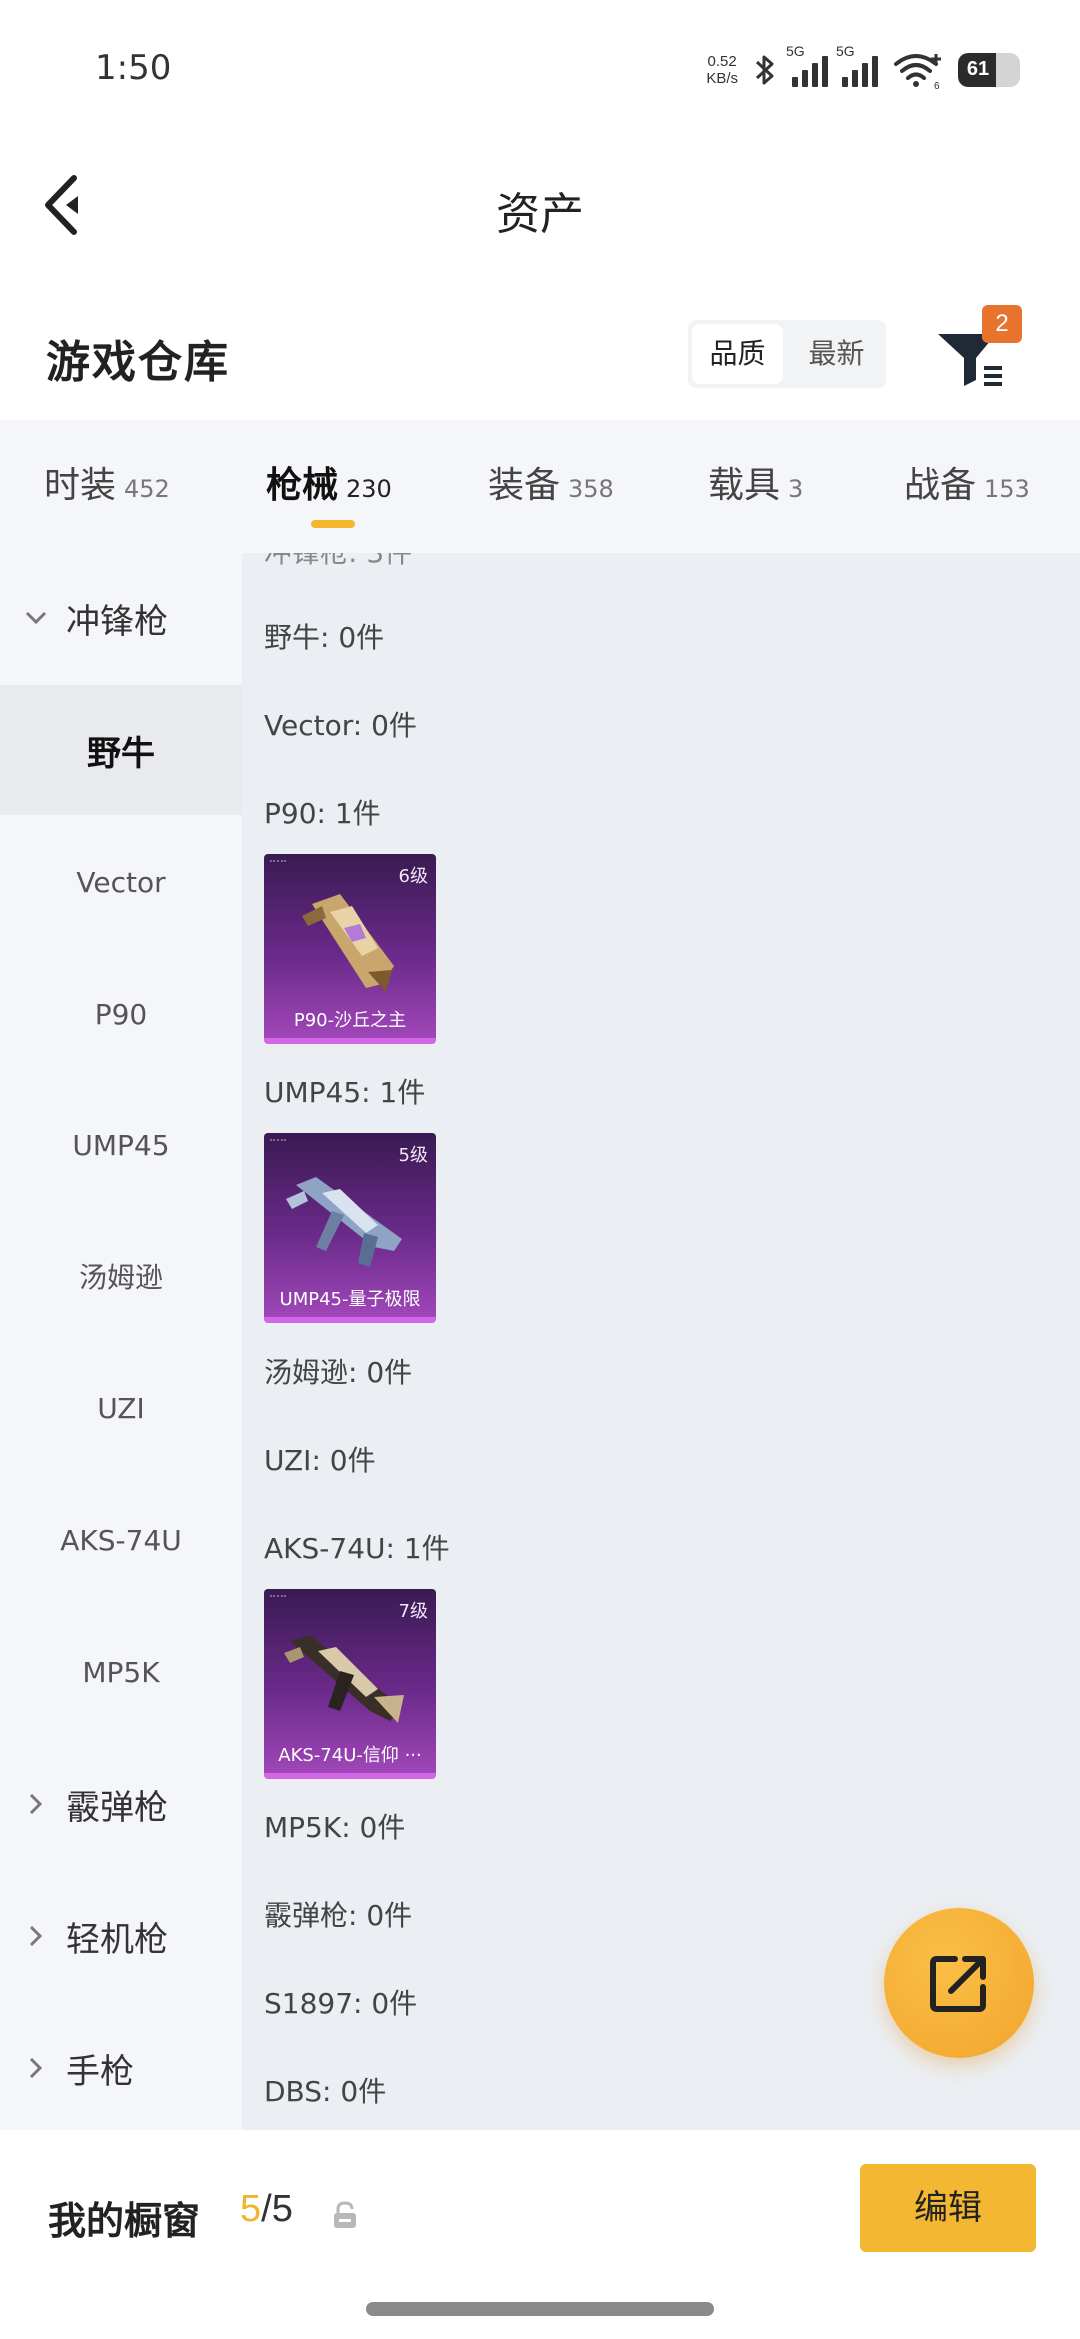  I want to click on sort-newest-option: 最新, so click(836, 354).